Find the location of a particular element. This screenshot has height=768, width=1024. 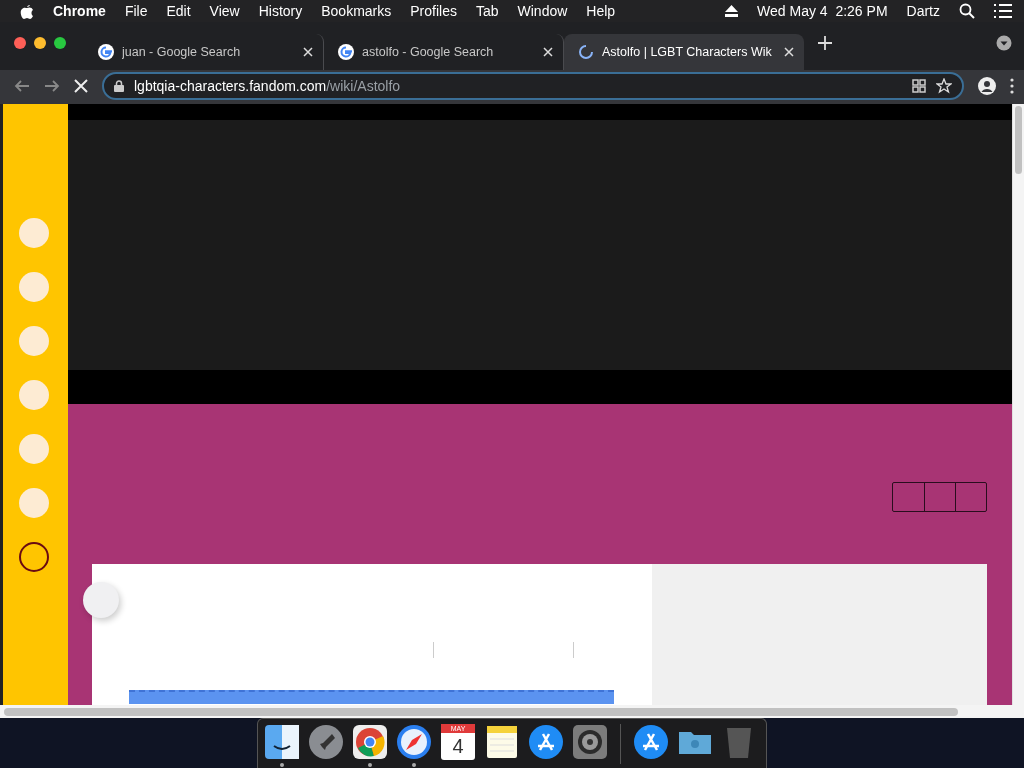

close-button is located at coordinates (20, 43).